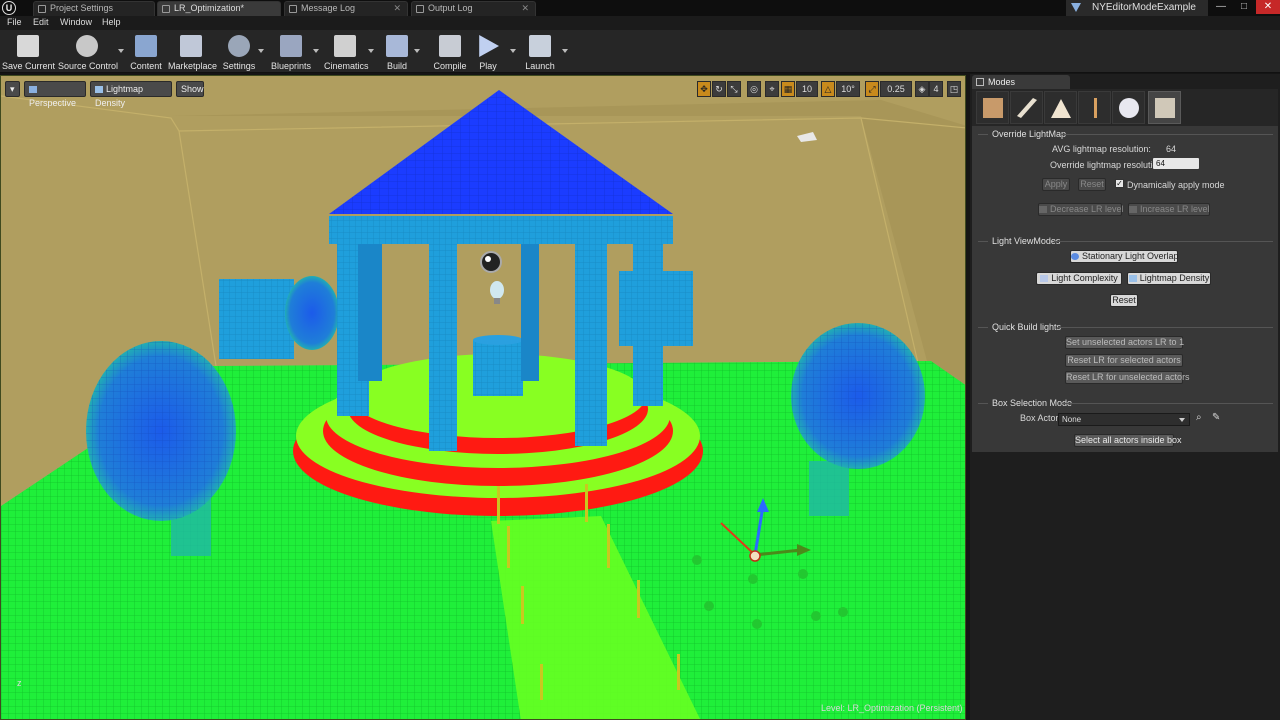 This screenshot has width=1280, height=720. I want to click on reset-button: Reset, so click(1092, 184).